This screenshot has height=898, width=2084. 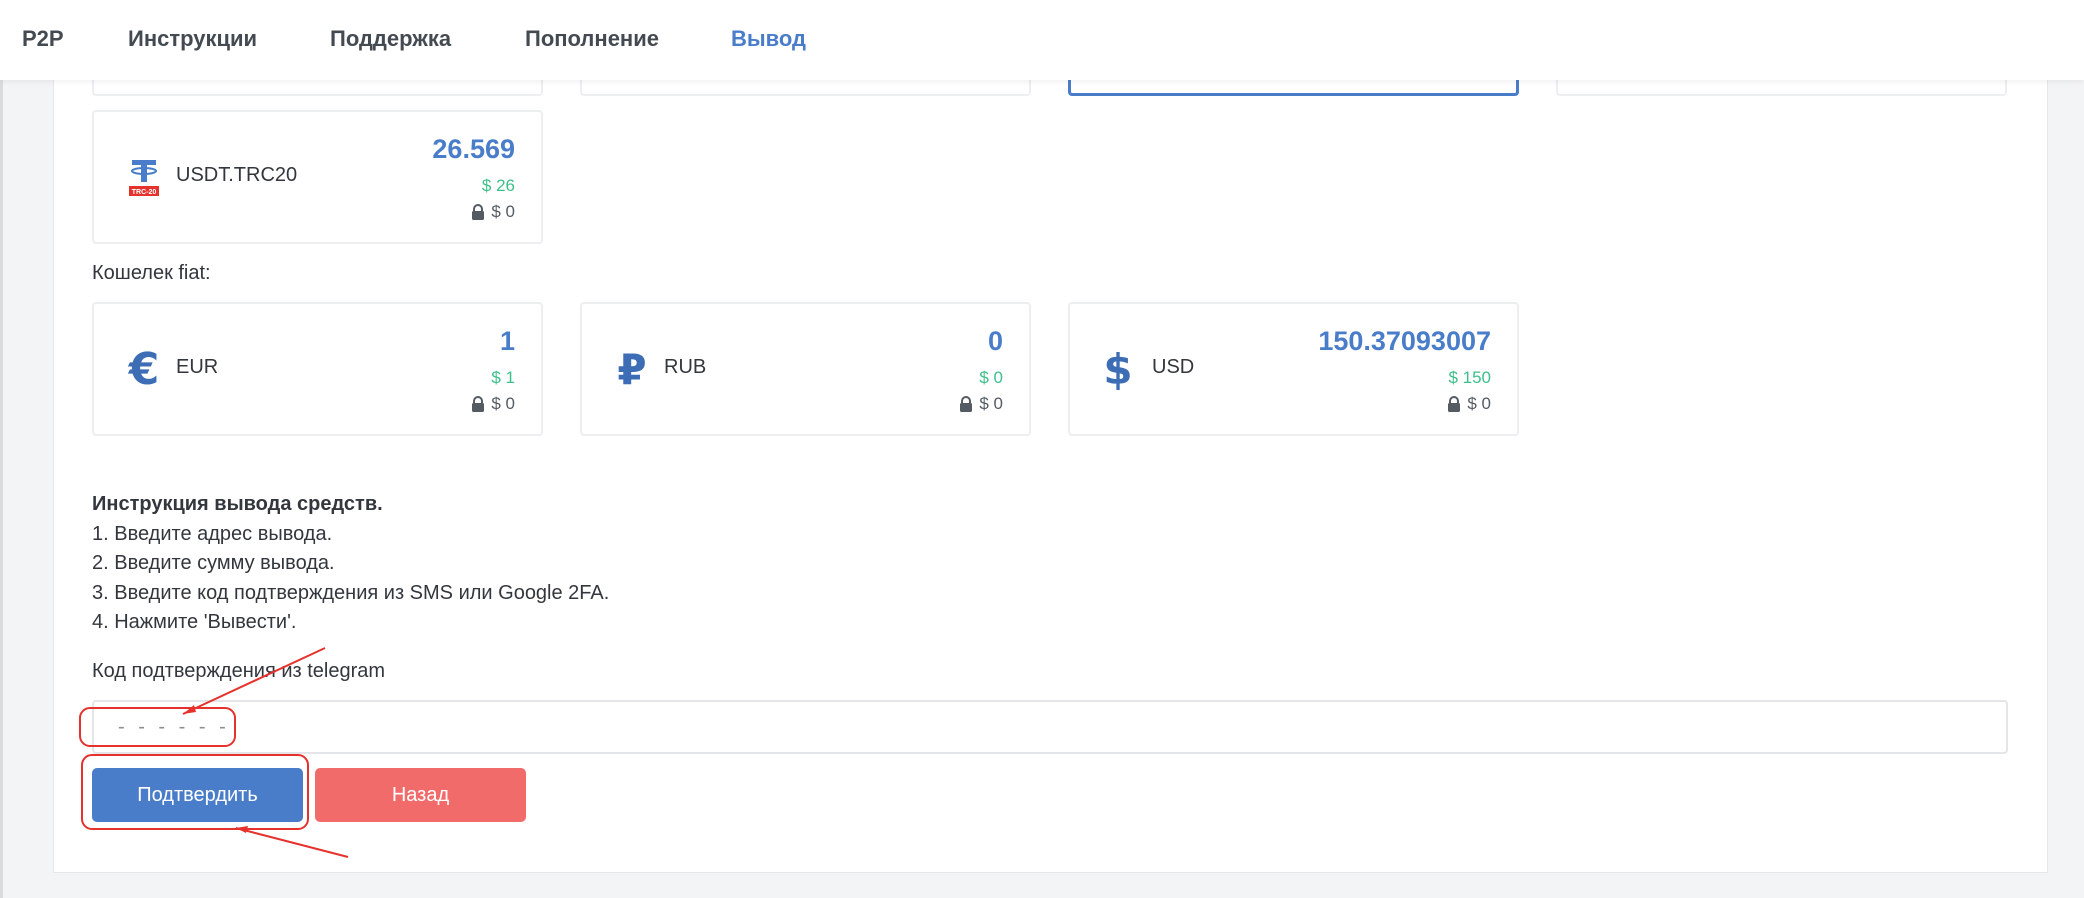 What do you see at coordinates (144, 192) in the screenshot?
I see `svg-text: TRC-20` at bounding box center [144, 192].